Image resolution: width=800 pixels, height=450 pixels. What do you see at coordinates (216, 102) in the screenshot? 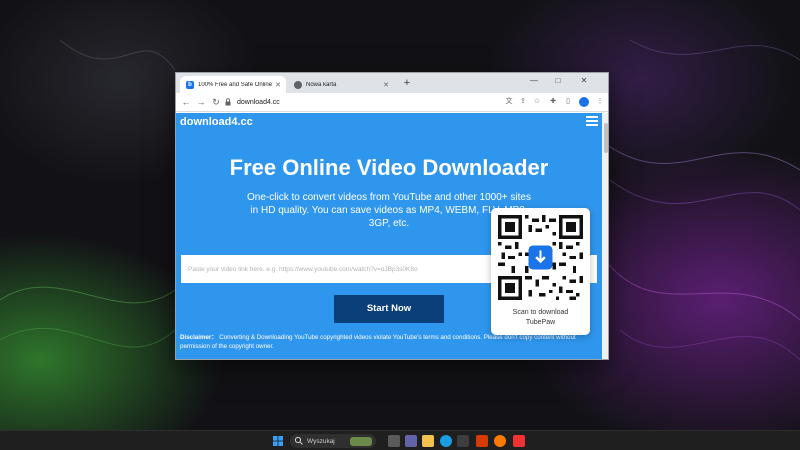
I see `reload-icon: ↻` at bounding box center [216, 102].